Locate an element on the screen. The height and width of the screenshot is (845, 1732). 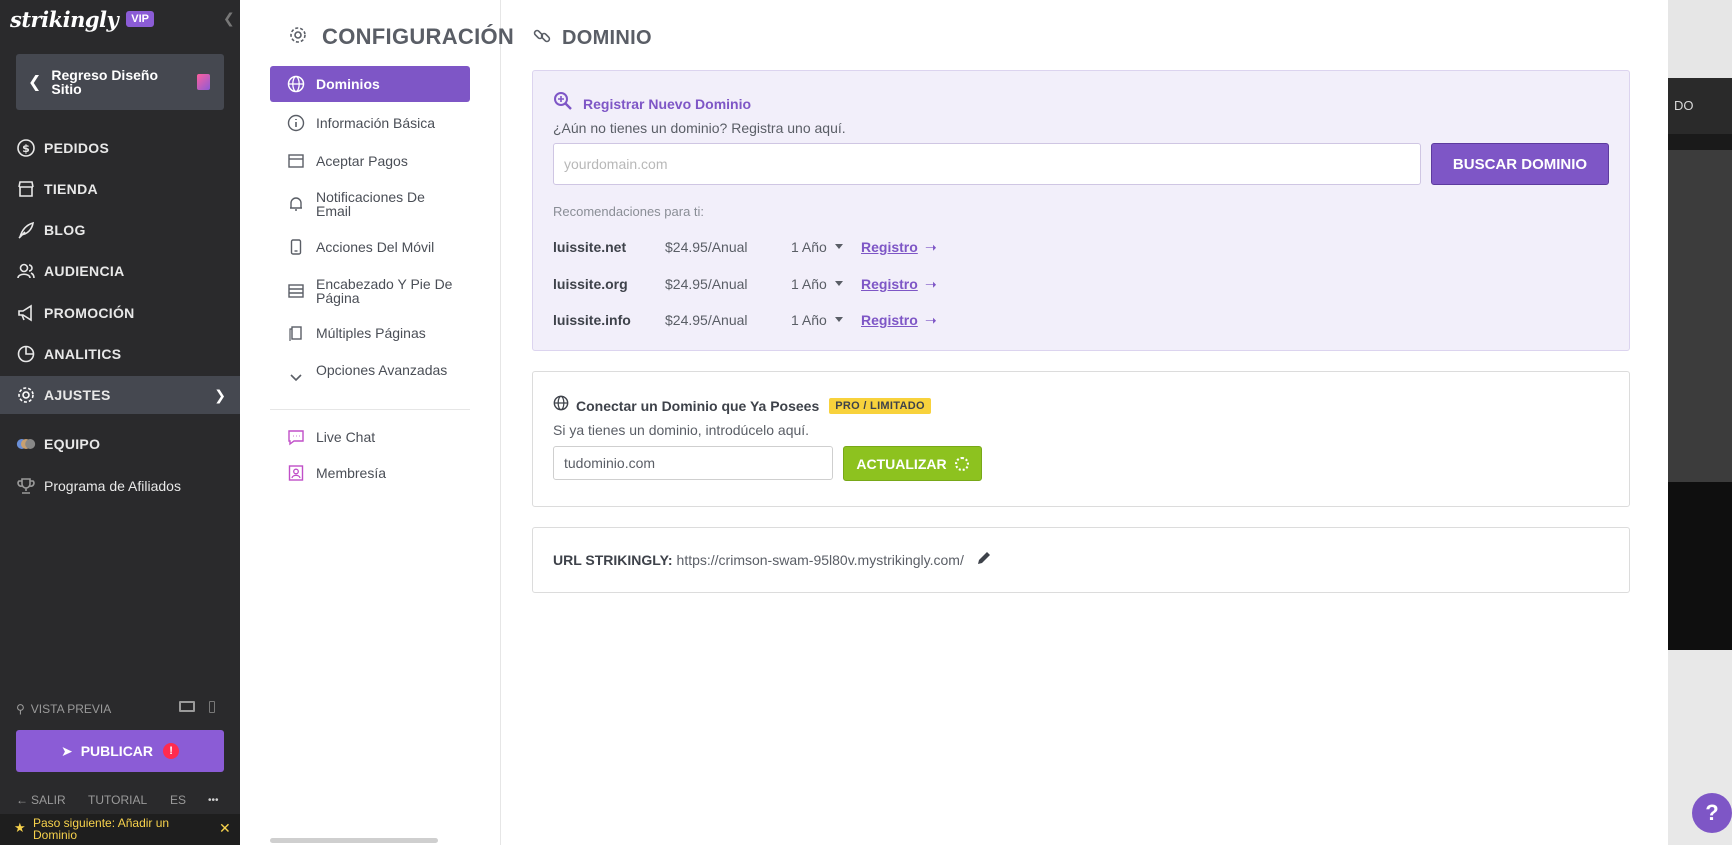
nav-item-equipo: EQUIPO is located at coordinates (120, 444).